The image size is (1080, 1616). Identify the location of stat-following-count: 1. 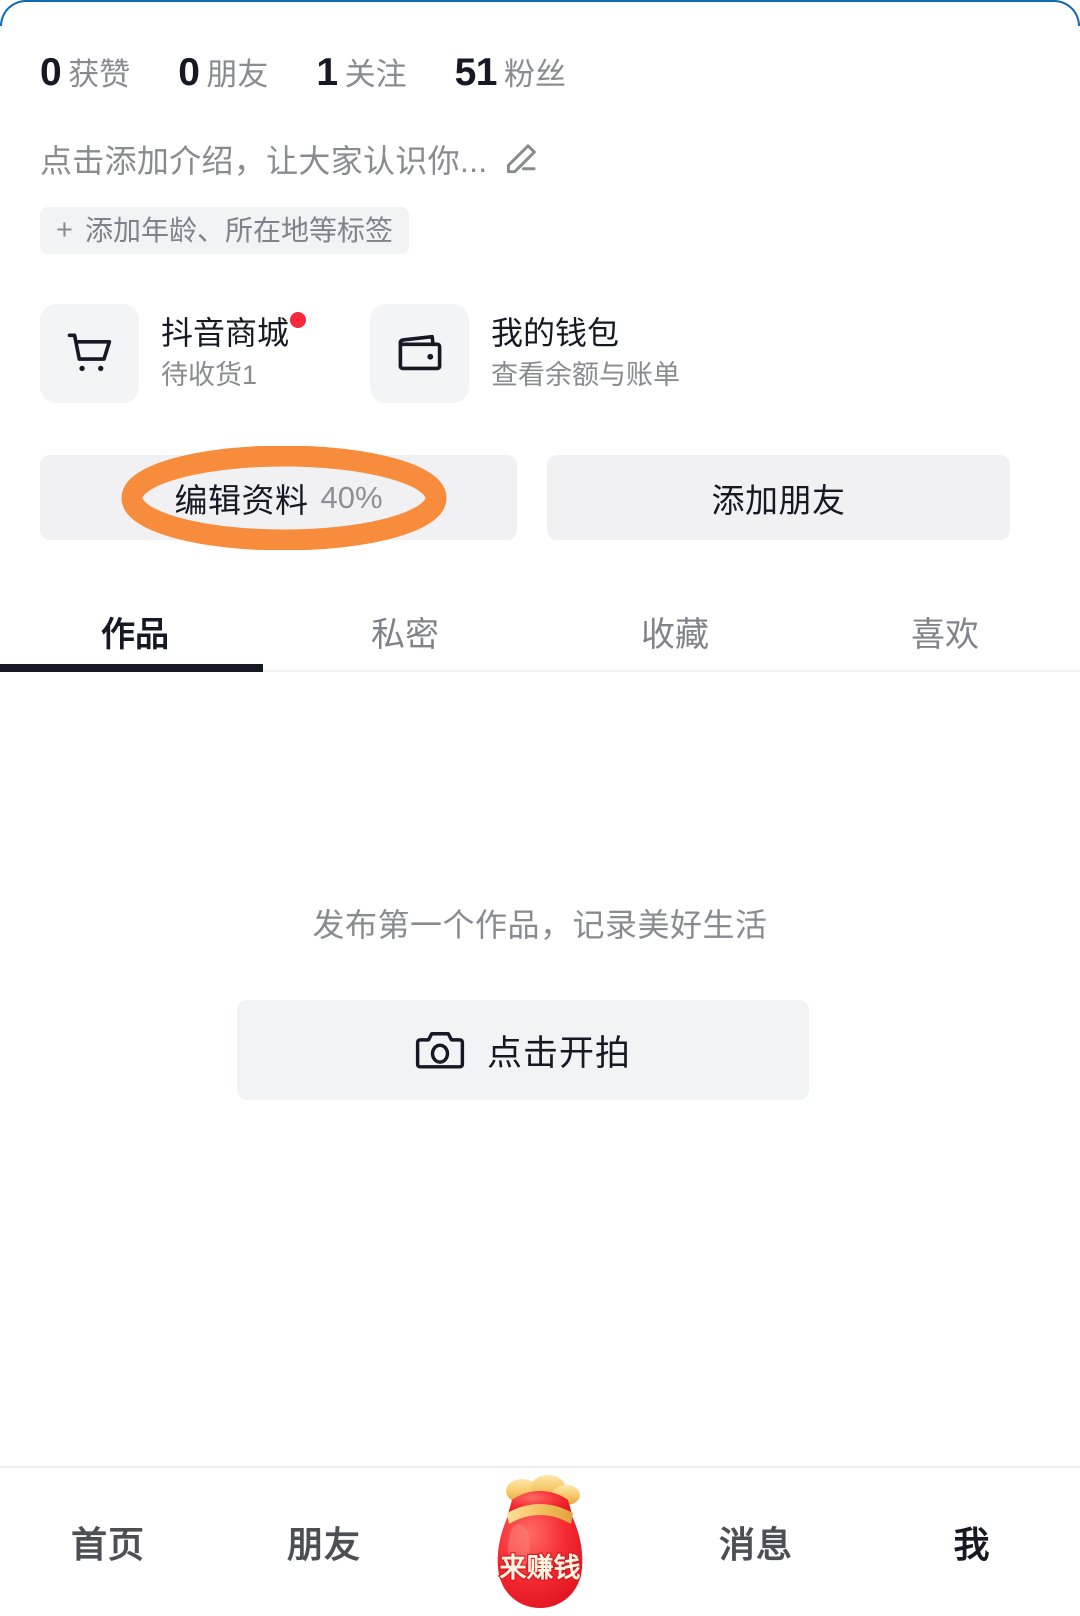
(327, 72).